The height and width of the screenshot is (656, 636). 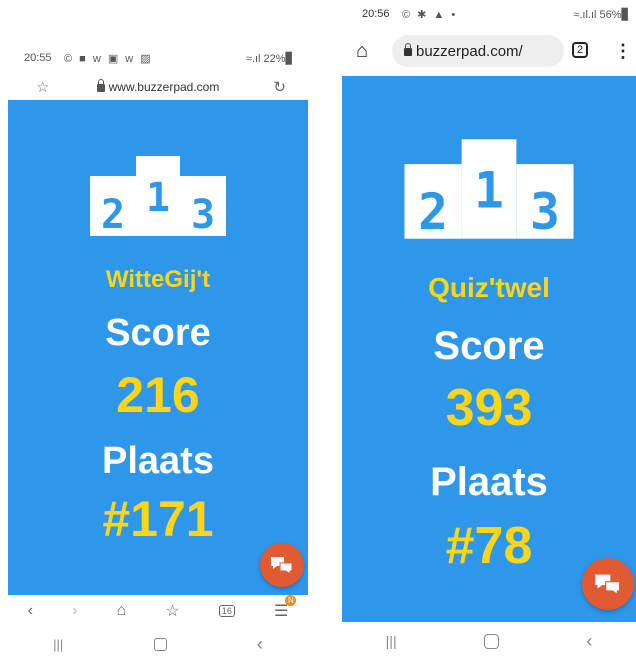 I want to click on back-icon: ‹, so click(x=30, y=611).